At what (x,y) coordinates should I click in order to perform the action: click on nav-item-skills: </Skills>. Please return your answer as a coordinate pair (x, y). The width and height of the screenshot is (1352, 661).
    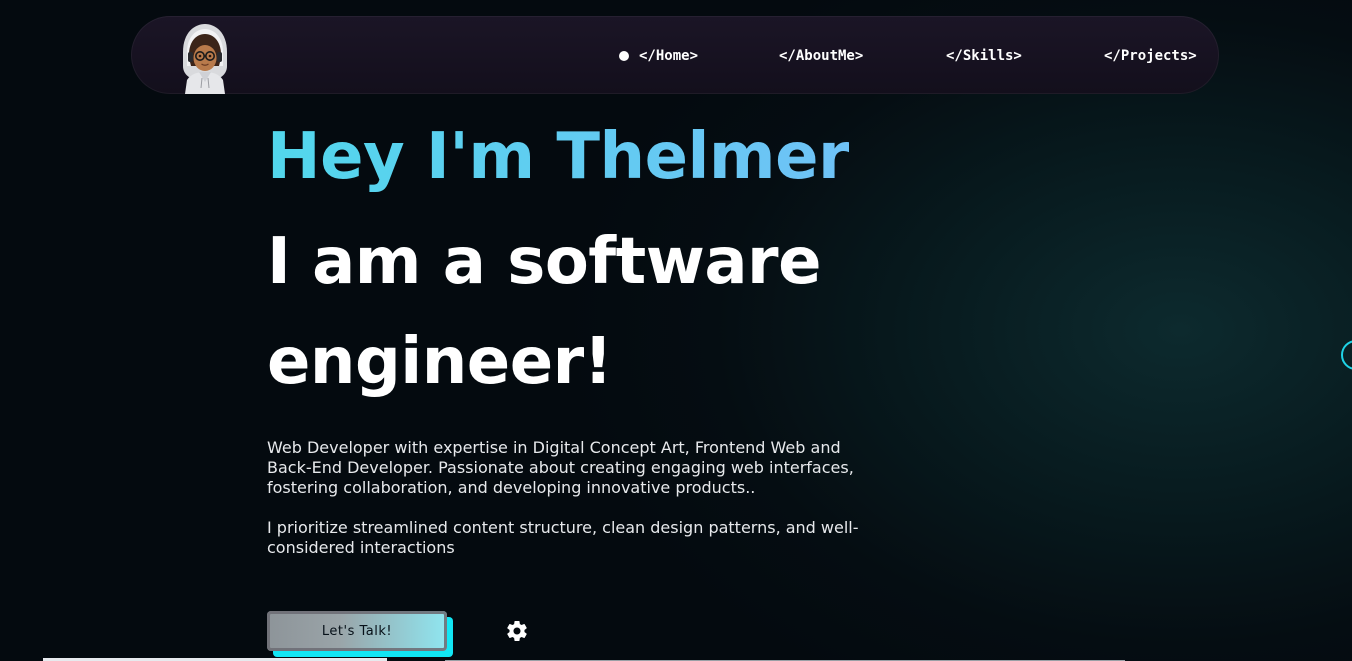
    Looking at the image, I should click on (984, 56).